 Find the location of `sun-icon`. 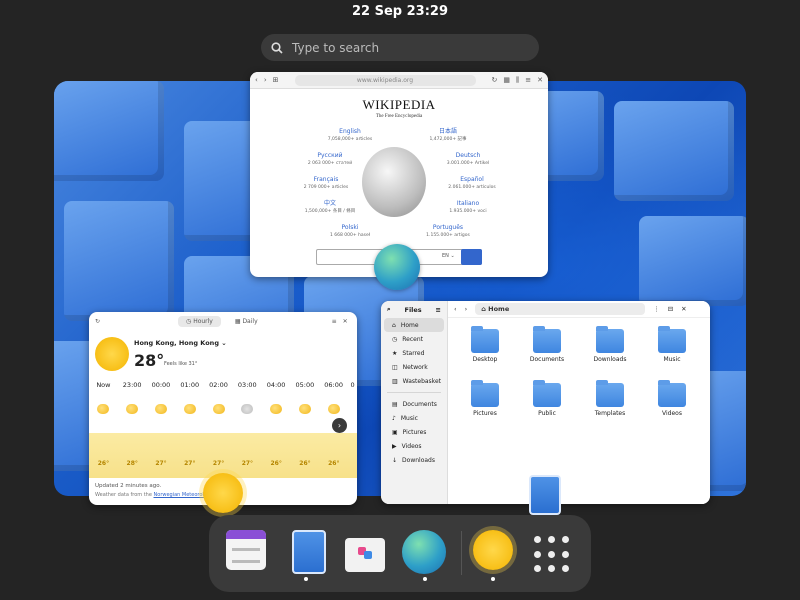

sun-icon is located at coordinates (112, 354).